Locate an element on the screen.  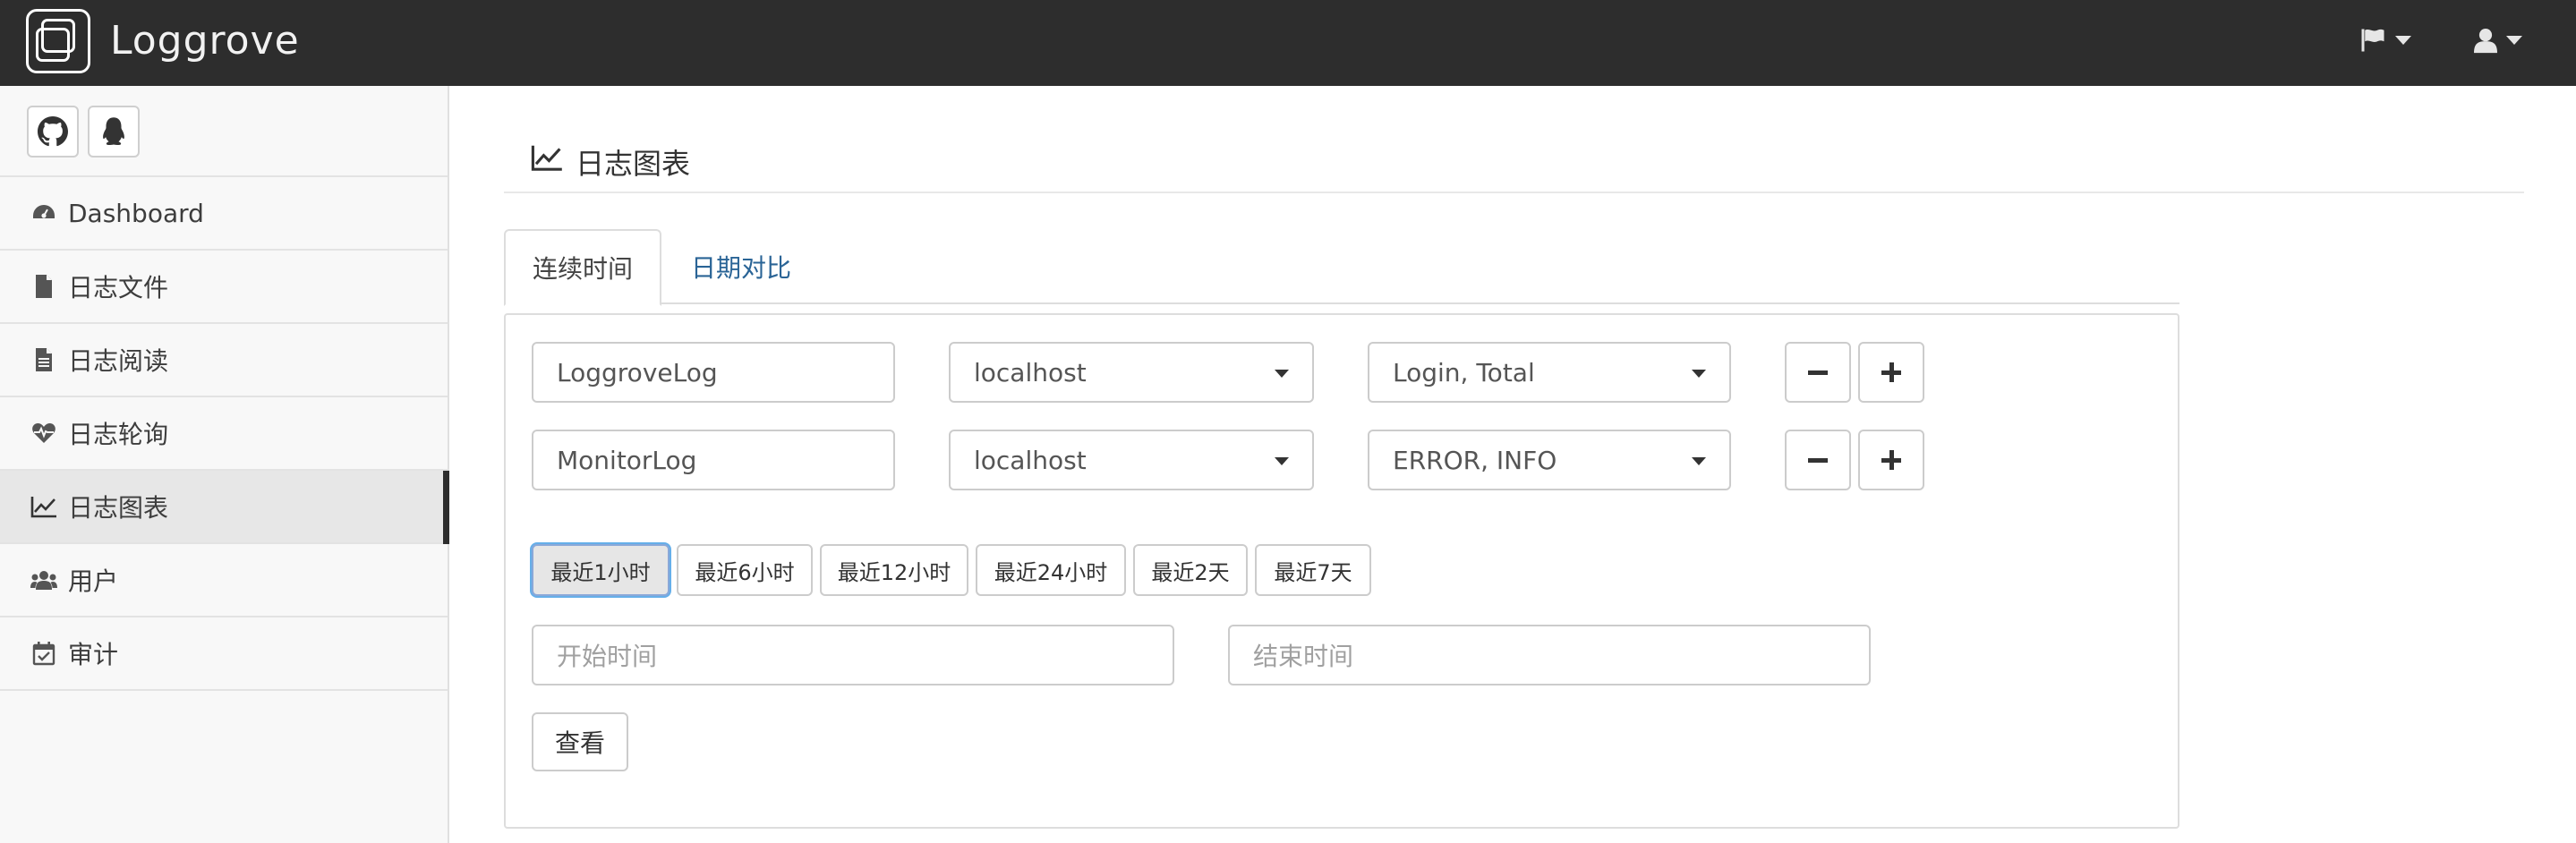
sidebar-item-label: 日志图表 is located at coordinates (118, 508).